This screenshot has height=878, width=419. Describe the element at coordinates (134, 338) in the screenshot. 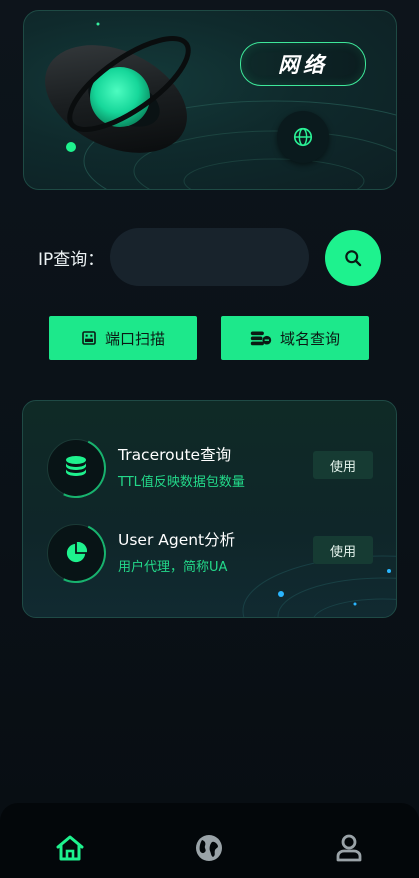

I see `port-scan-label: 端口扫描` at that location.